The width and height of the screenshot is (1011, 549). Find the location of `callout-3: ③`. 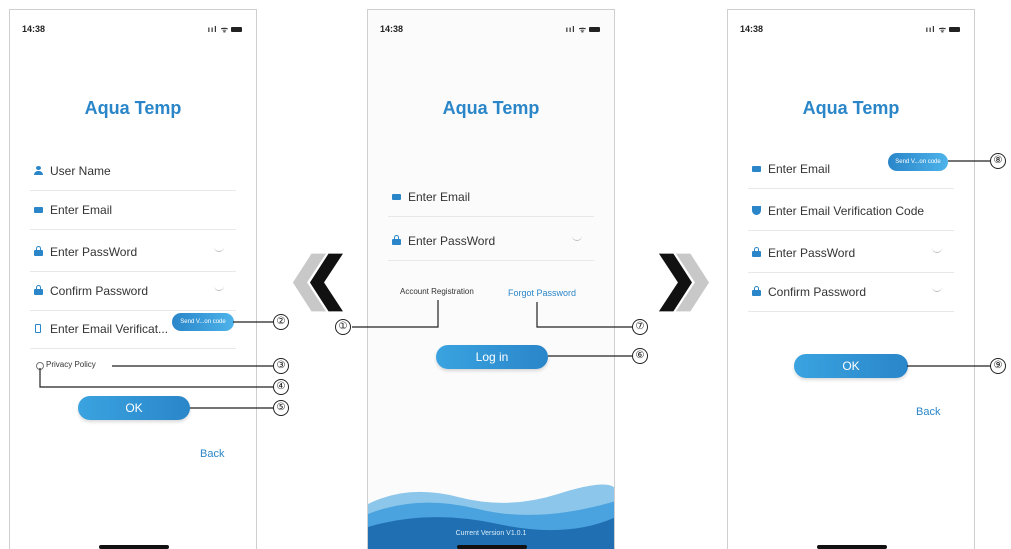

callout-3: ③ is located at coordinates (281, 366).